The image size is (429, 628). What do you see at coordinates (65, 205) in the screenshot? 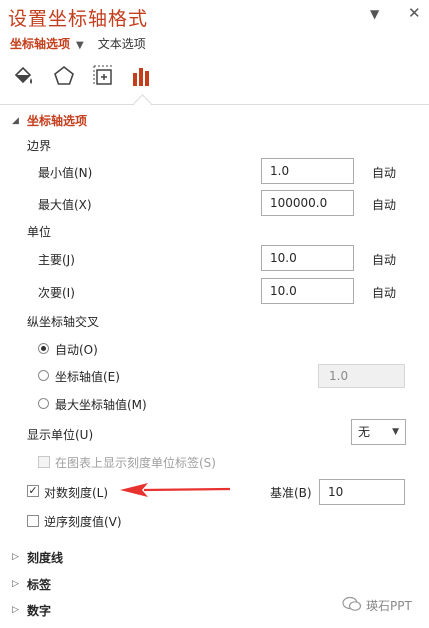
I see `max-label: 最大值(X)` at bounding box center [65, 205].